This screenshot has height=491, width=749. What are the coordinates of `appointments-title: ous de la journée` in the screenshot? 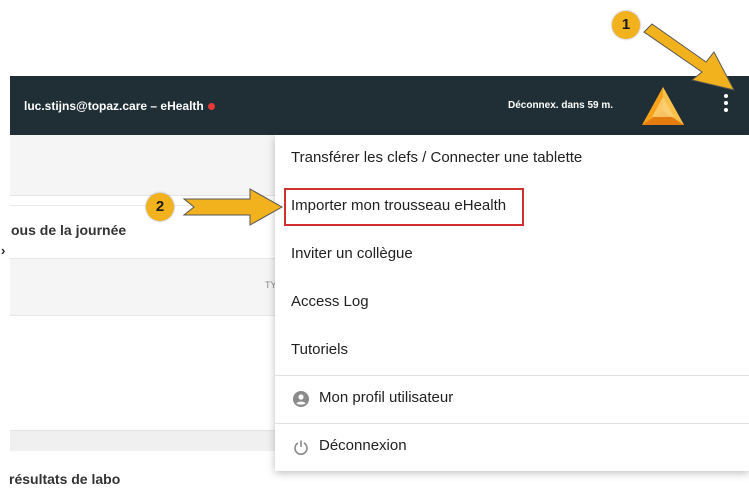 It's located at (69, 230).